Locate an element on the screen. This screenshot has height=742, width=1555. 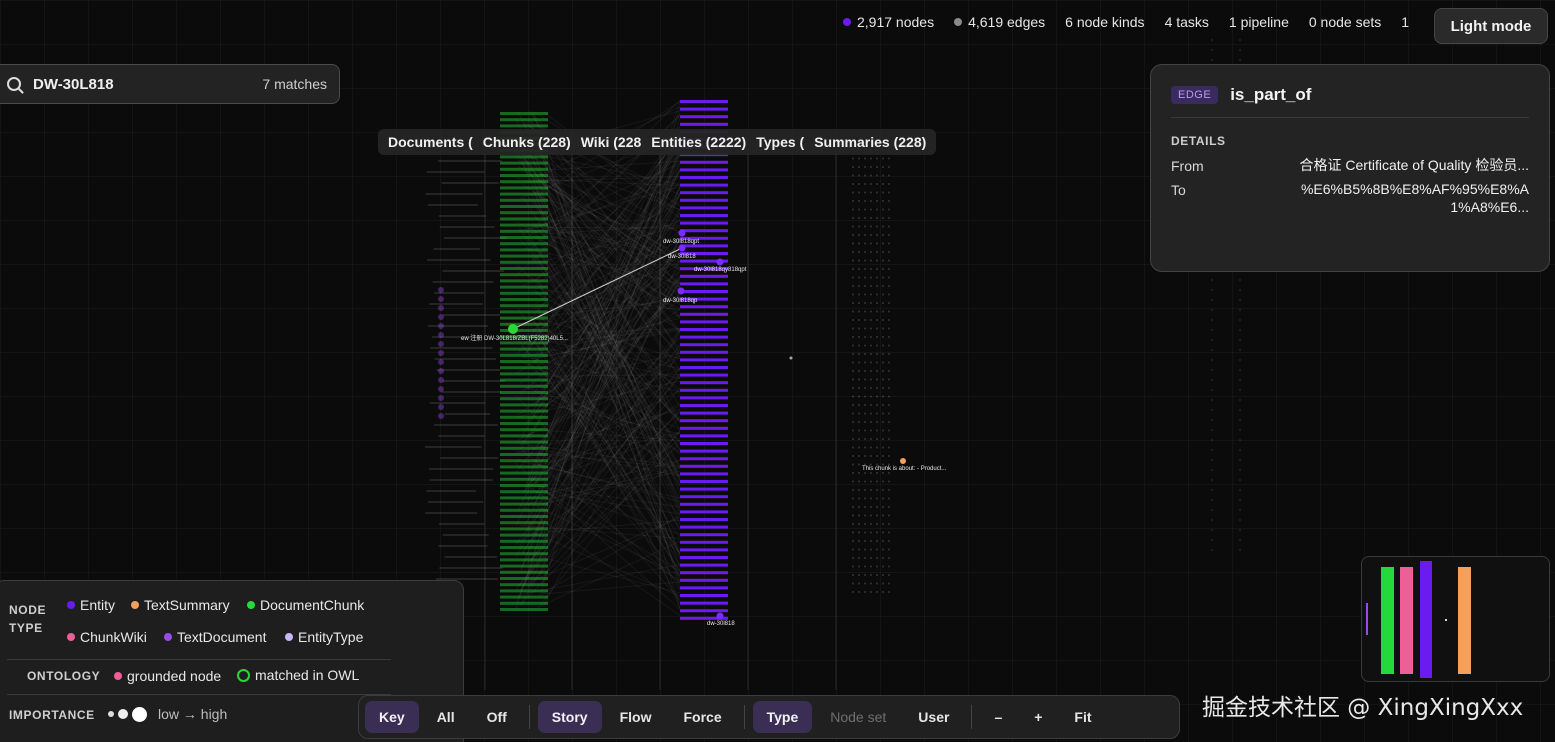
text-document-node is located at coordinates (441, 299).